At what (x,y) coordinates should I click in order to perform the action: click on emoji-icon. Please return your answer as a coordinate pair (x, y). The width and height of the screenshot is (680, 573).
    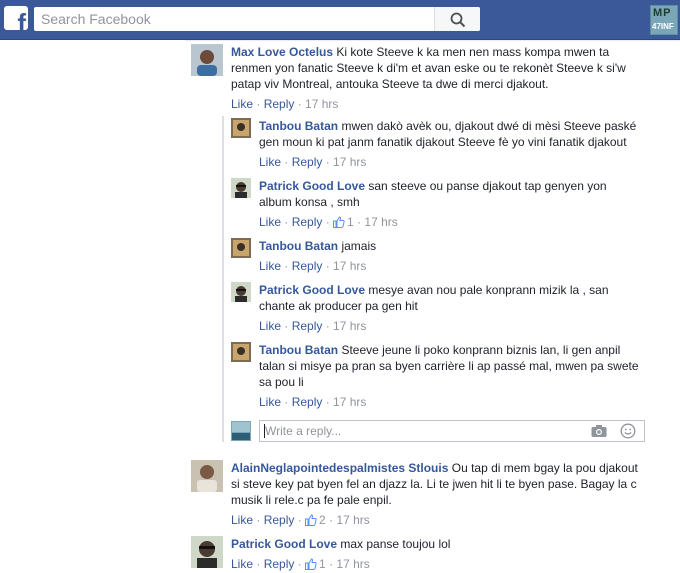
    Looking at the image, I should click on (628, 431).